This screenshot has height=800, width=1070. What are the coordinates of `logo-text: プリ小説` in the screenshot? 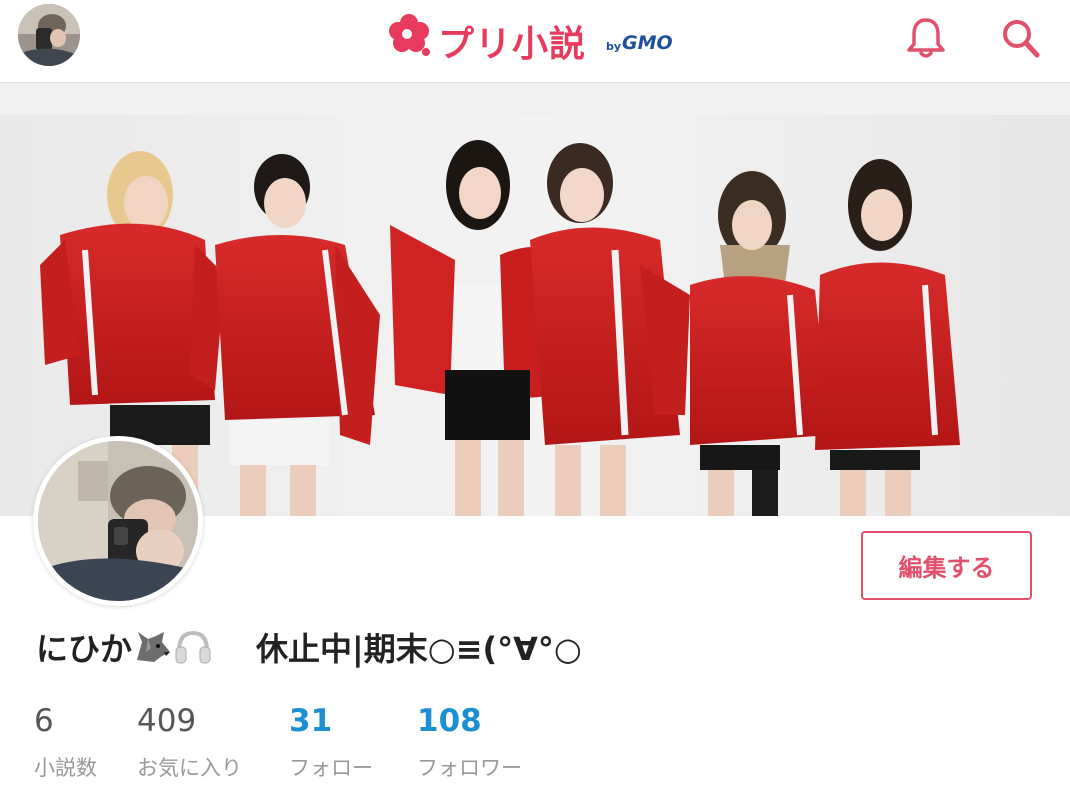 It's located at (512, 44).